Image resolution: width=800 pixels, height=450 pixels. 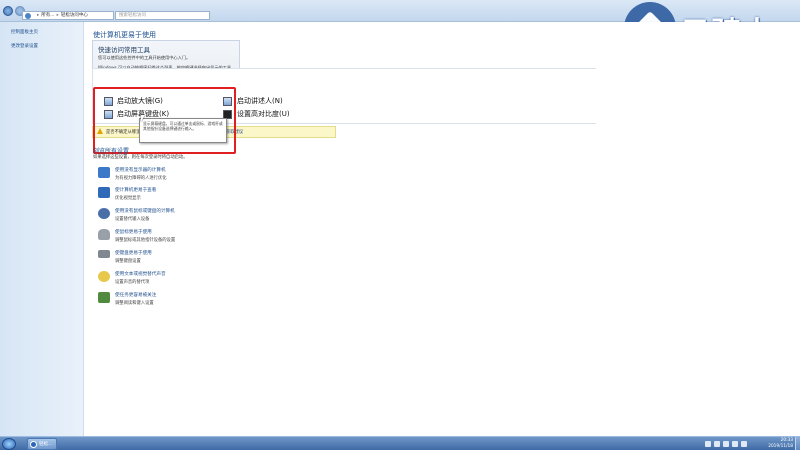 I want to click on back-button, so click(x=8, y=11).